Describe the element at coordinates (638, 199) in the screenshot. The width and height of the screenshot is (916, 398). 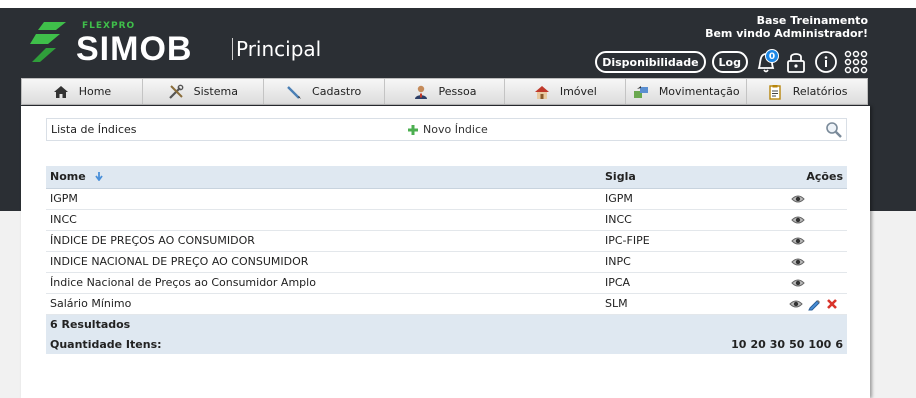
I see `row-sigla: IGPM` at that location.